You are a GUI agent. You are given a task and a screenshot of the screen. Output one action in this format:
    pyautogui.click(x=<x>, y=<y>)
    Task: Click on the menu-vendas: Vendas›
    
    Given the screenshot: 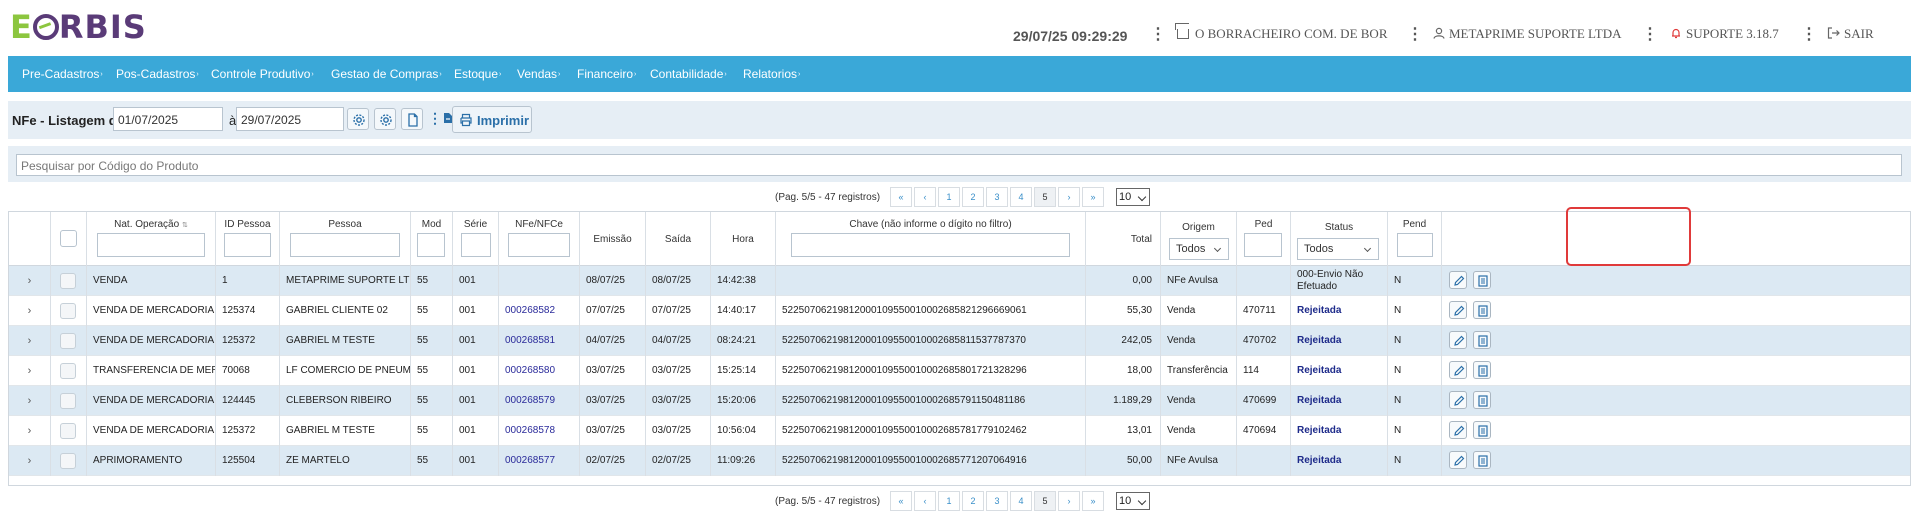 What is the action you would take?
    pyautogui.click(x=538, y=74)
    